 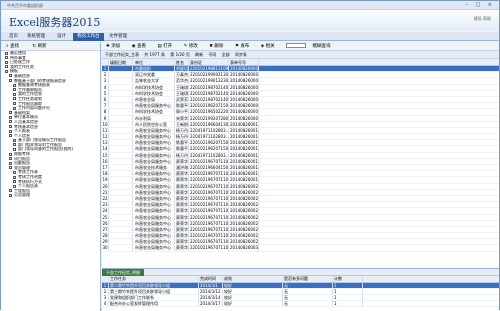 What do you see at coordinates (199, 54) in the screenshot?
I see `refresh-grid-button: 刷新` at bounding box center [199, 54].